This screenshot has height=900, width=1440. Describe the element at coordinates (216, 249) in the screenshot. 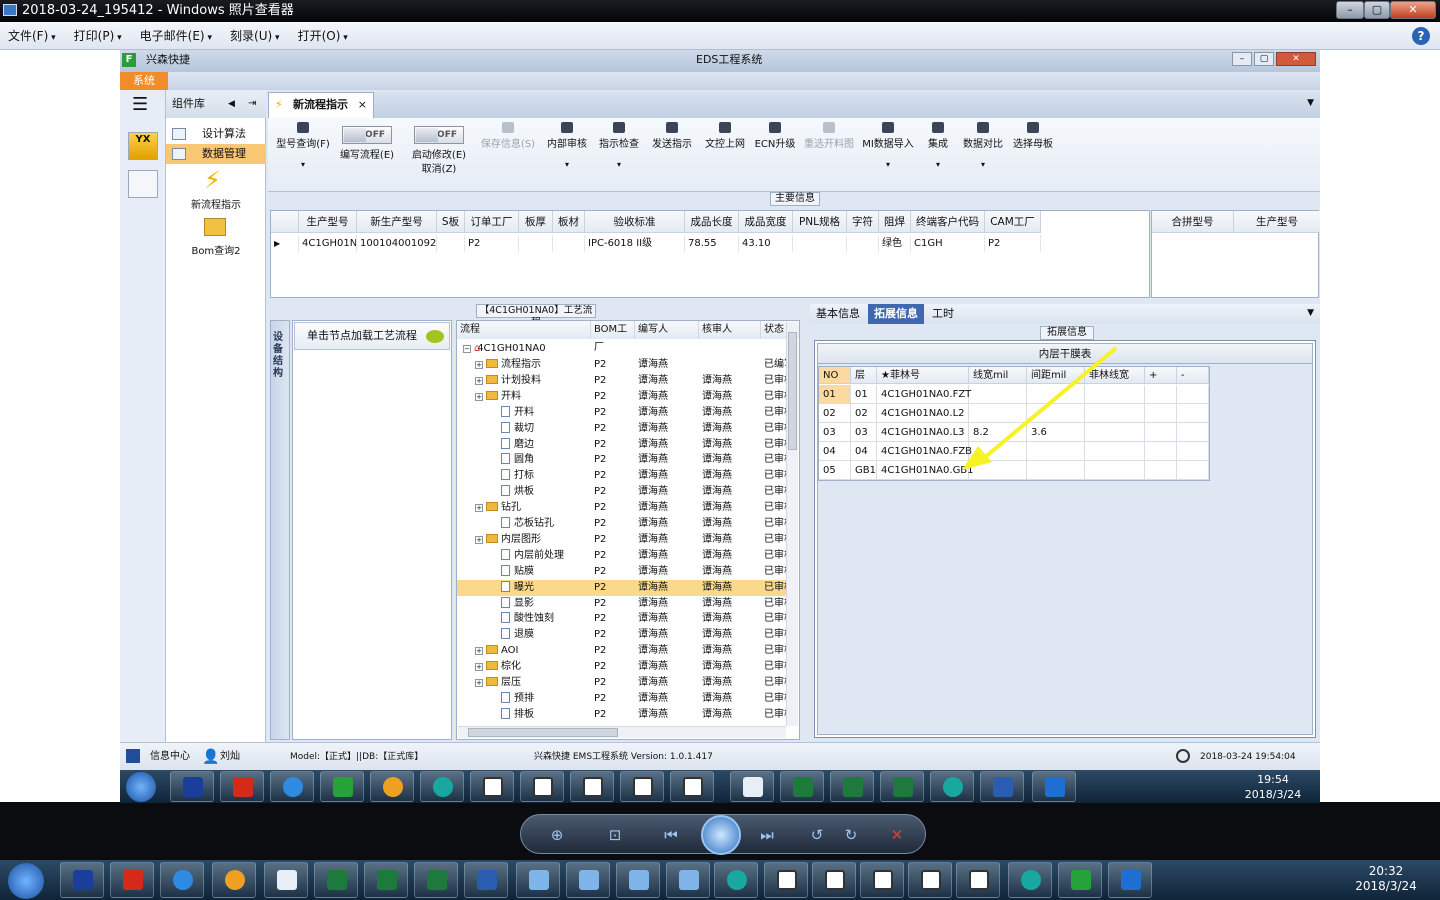

I see `bom-query-item: Bom查询2` at that location.